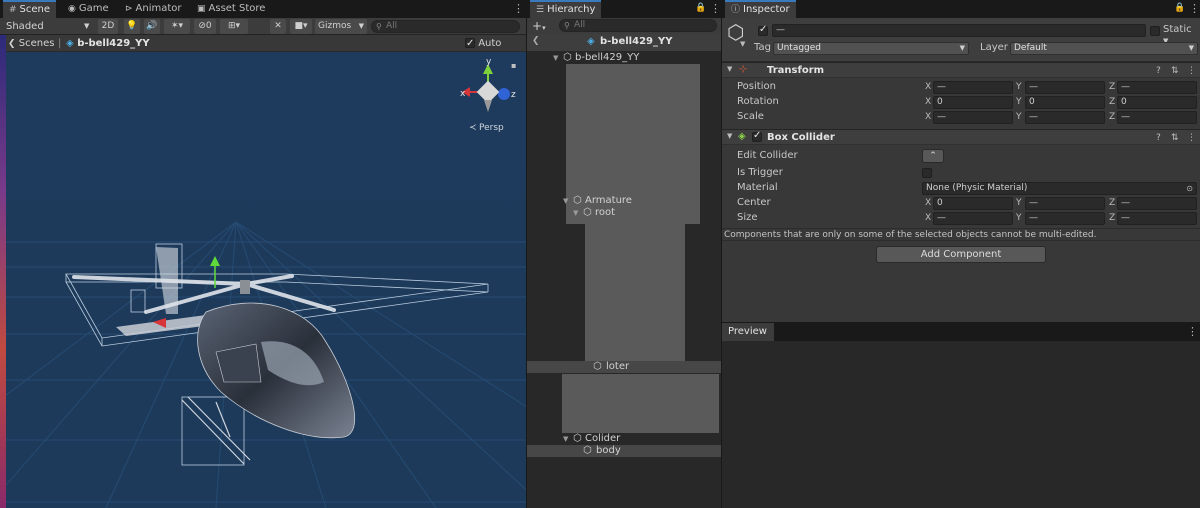  Describe the element at coordinates (927, 173) in the screenshot. I see `is-trigger-checkbox` at that location.